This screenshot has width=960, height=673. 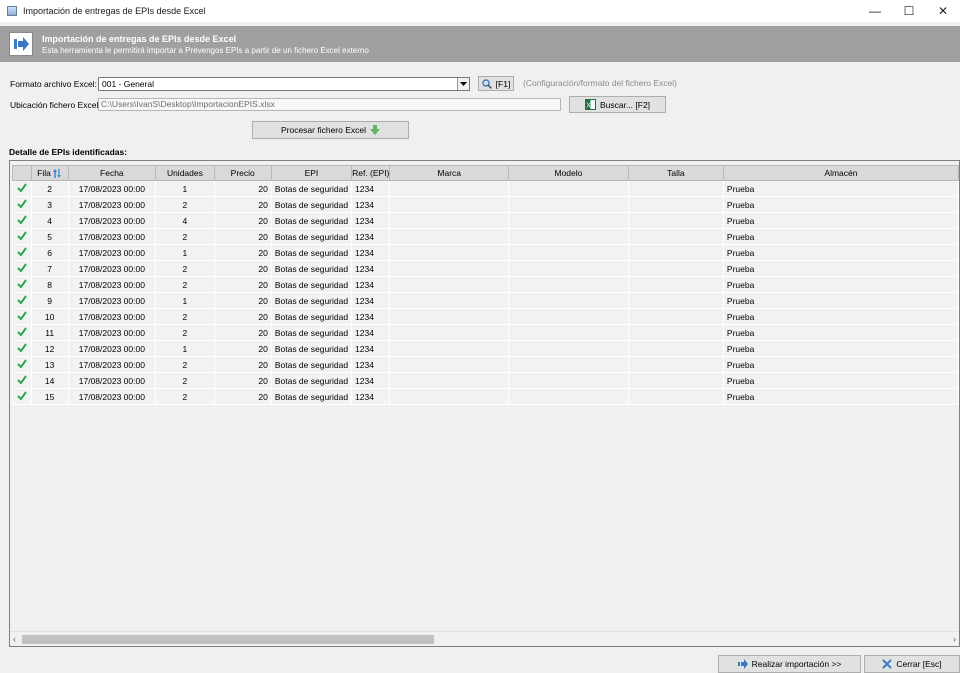 I want to click on cell-fila: 2, so click(x=49, y=188).